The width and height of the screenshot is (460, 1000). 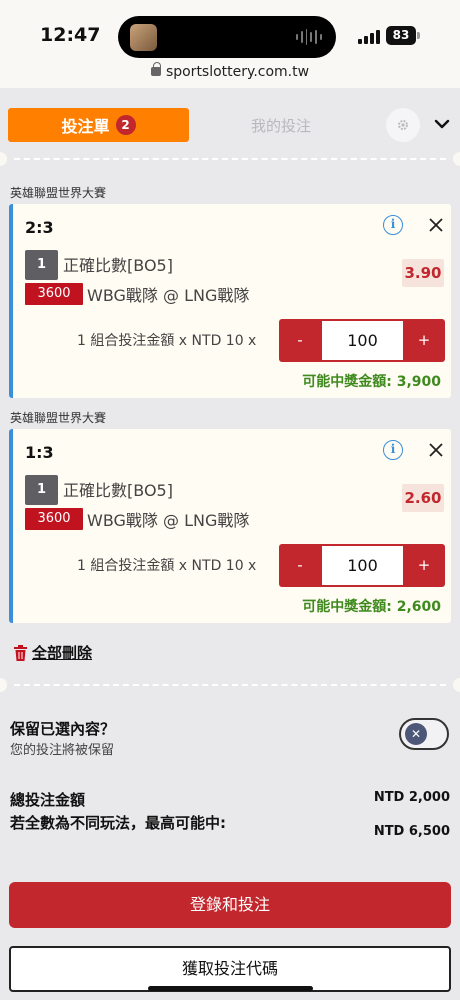 What do you see at coordinates (371, 382) in the screenshot?
I see `potential-prize: 可能中獎金額: 3,900` at bounding box center [371, 382].